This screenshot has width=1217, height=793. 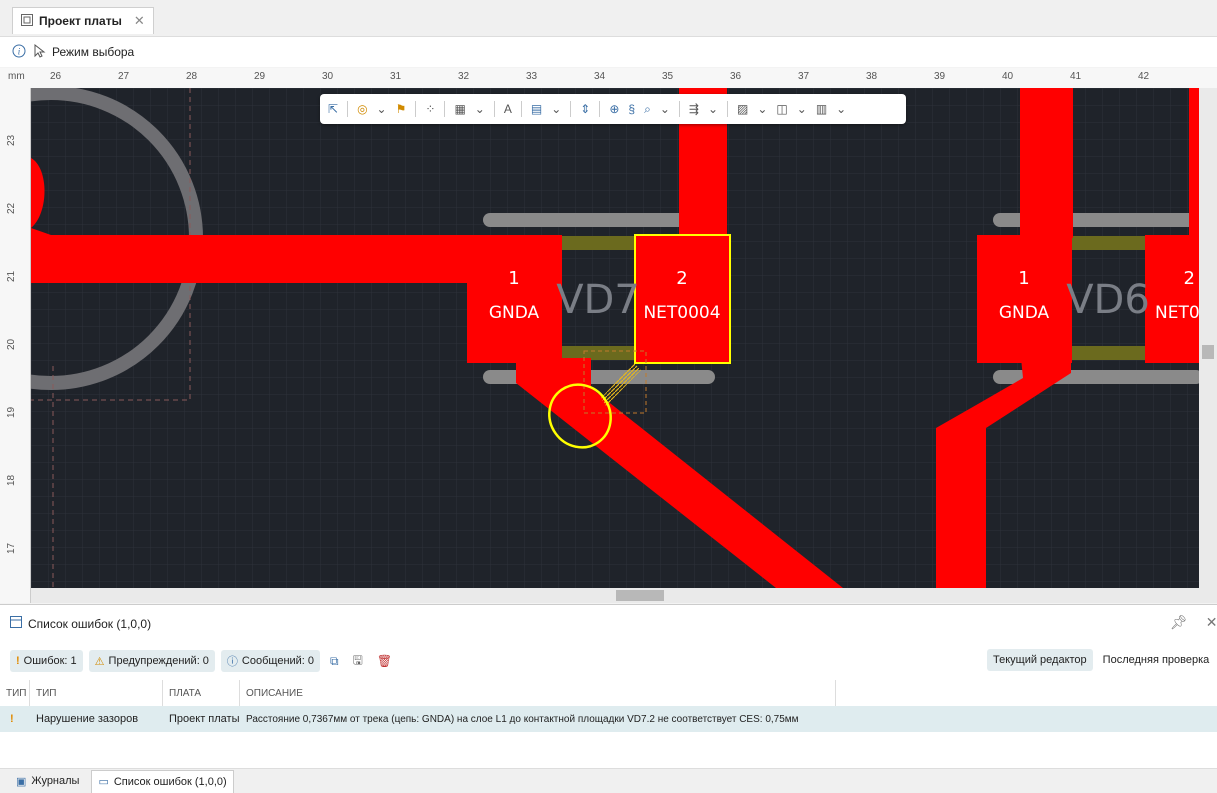 What do you see at coordinates (598, 300) in the screenshot?
I see `component-ref: VD7` at bounding box center [598, 300].